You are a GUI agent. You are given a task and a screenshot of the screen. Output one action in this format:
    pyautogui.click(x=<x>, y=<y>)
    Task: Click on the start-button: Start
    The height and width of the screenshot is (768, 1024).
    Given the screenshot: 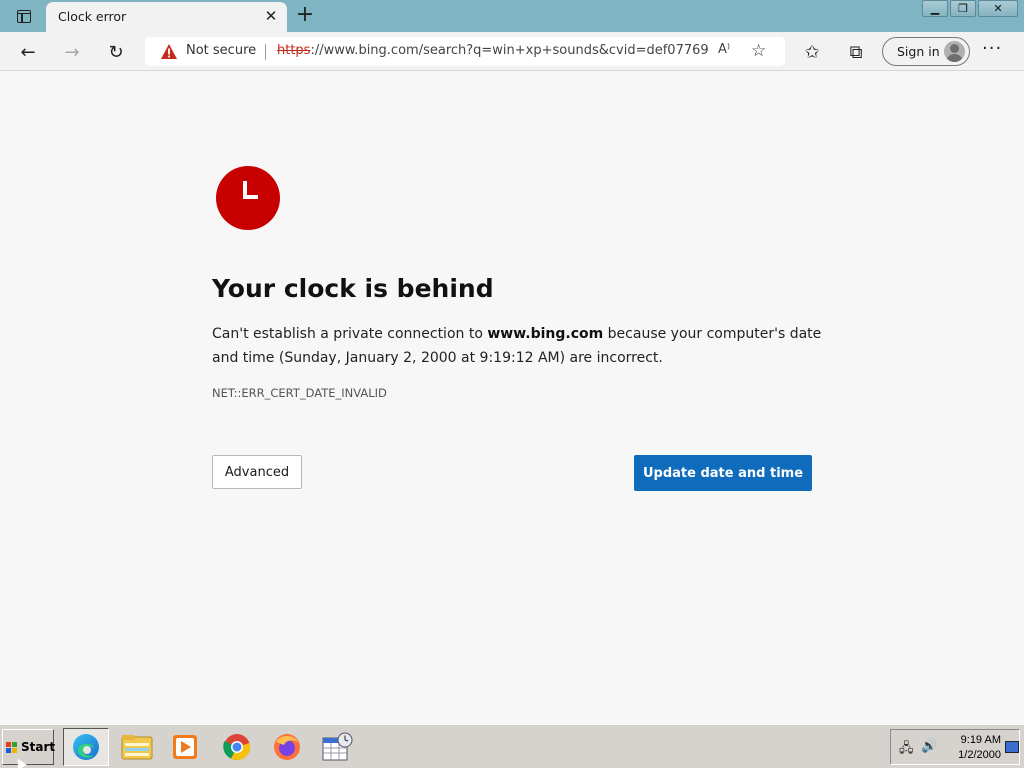 What is the action you would take?
    pyautogui.click(x=29, y=747)
    